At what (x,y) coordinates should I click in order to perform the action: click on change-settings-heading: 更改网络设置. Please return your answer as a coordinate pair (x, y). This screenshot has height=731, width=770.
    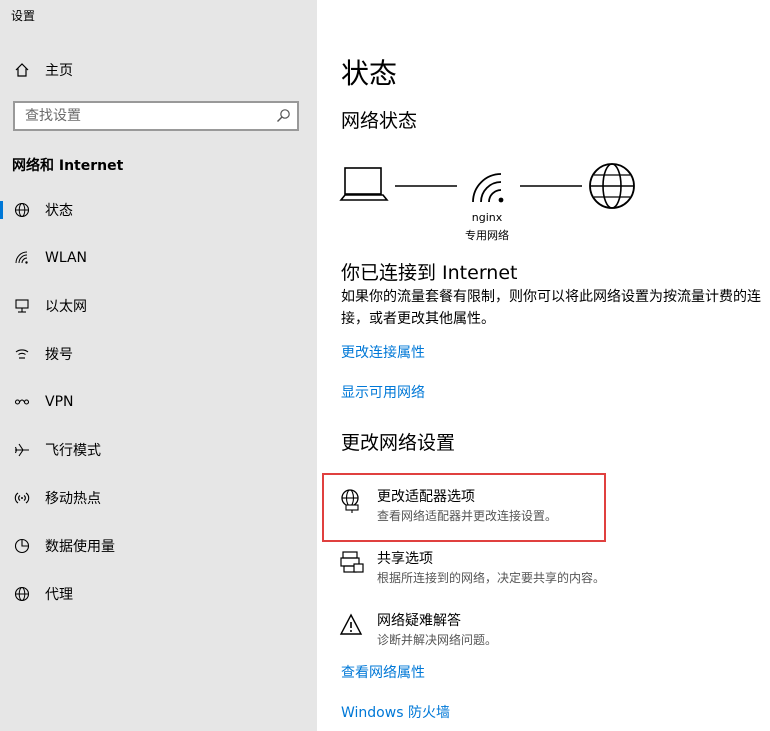
    Looking at the image, I should click on (398, 443).